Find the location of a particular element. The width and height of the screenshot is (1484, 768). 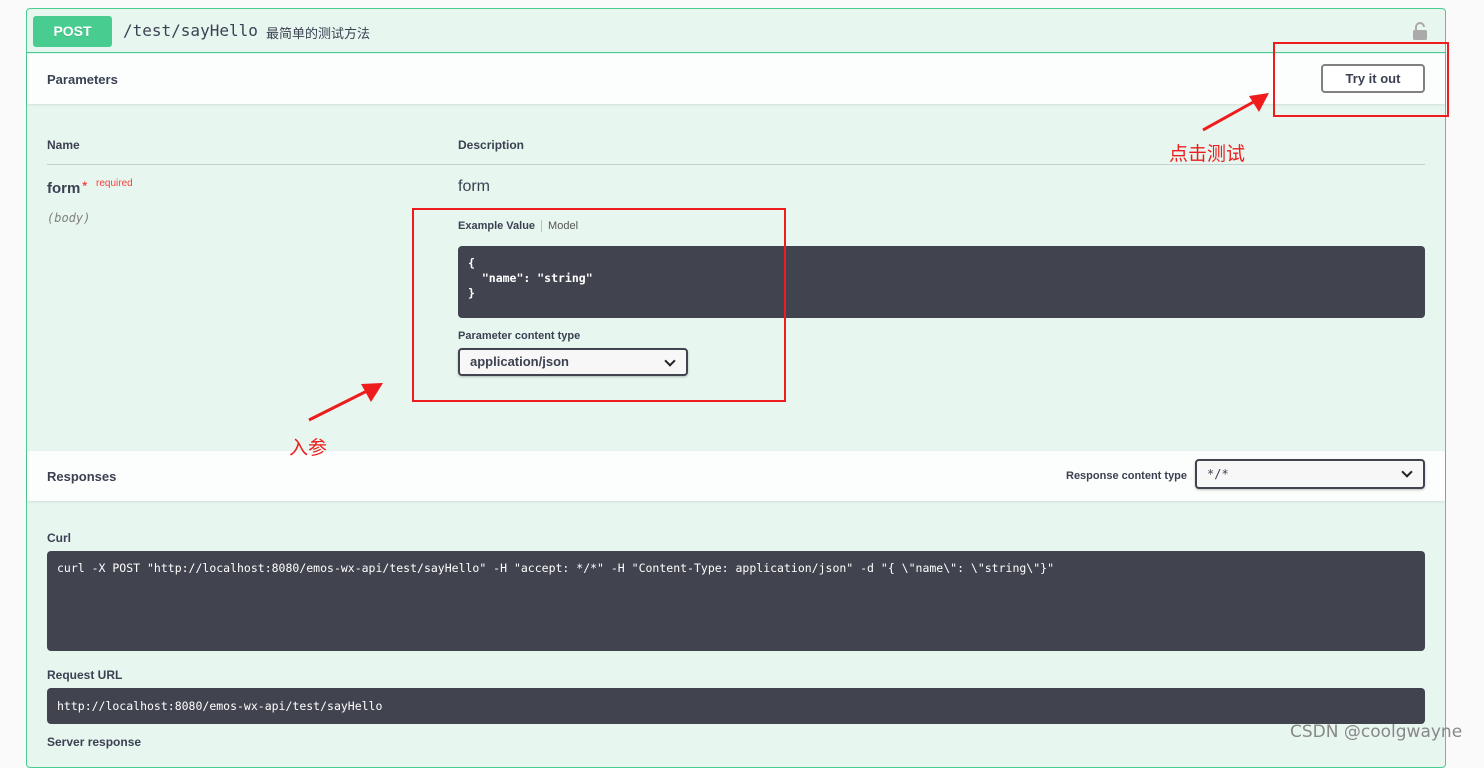

operation-summary: POST /test/sayHello 最简单的测试方法 is located at coordinates (736, 31).